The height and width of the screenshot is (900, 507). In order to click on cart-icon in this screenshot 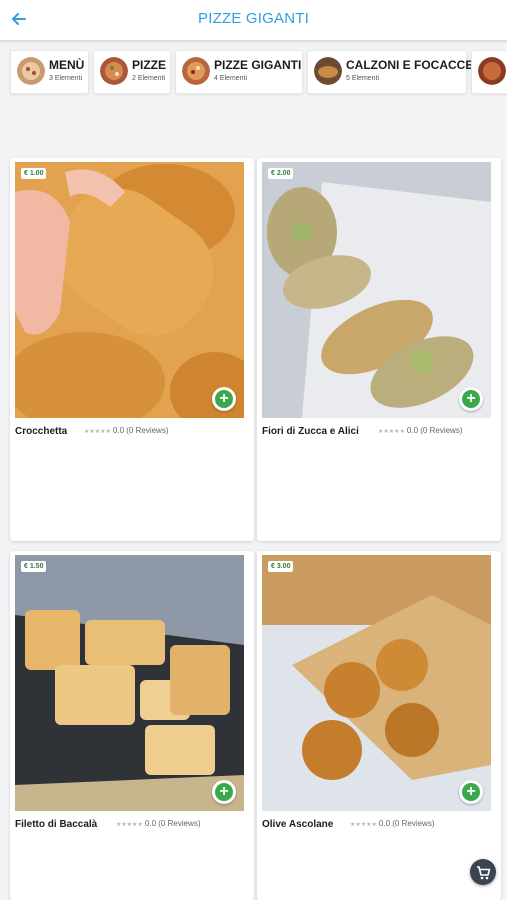, I will do `click(484, 873)`.